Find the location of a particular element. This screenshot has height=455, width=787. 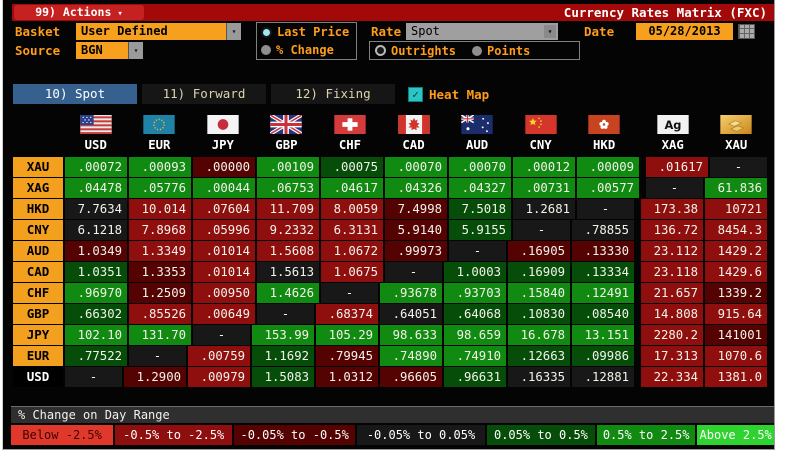

cell-gbp-cad: .64051 is located at coordinates (411, 314).